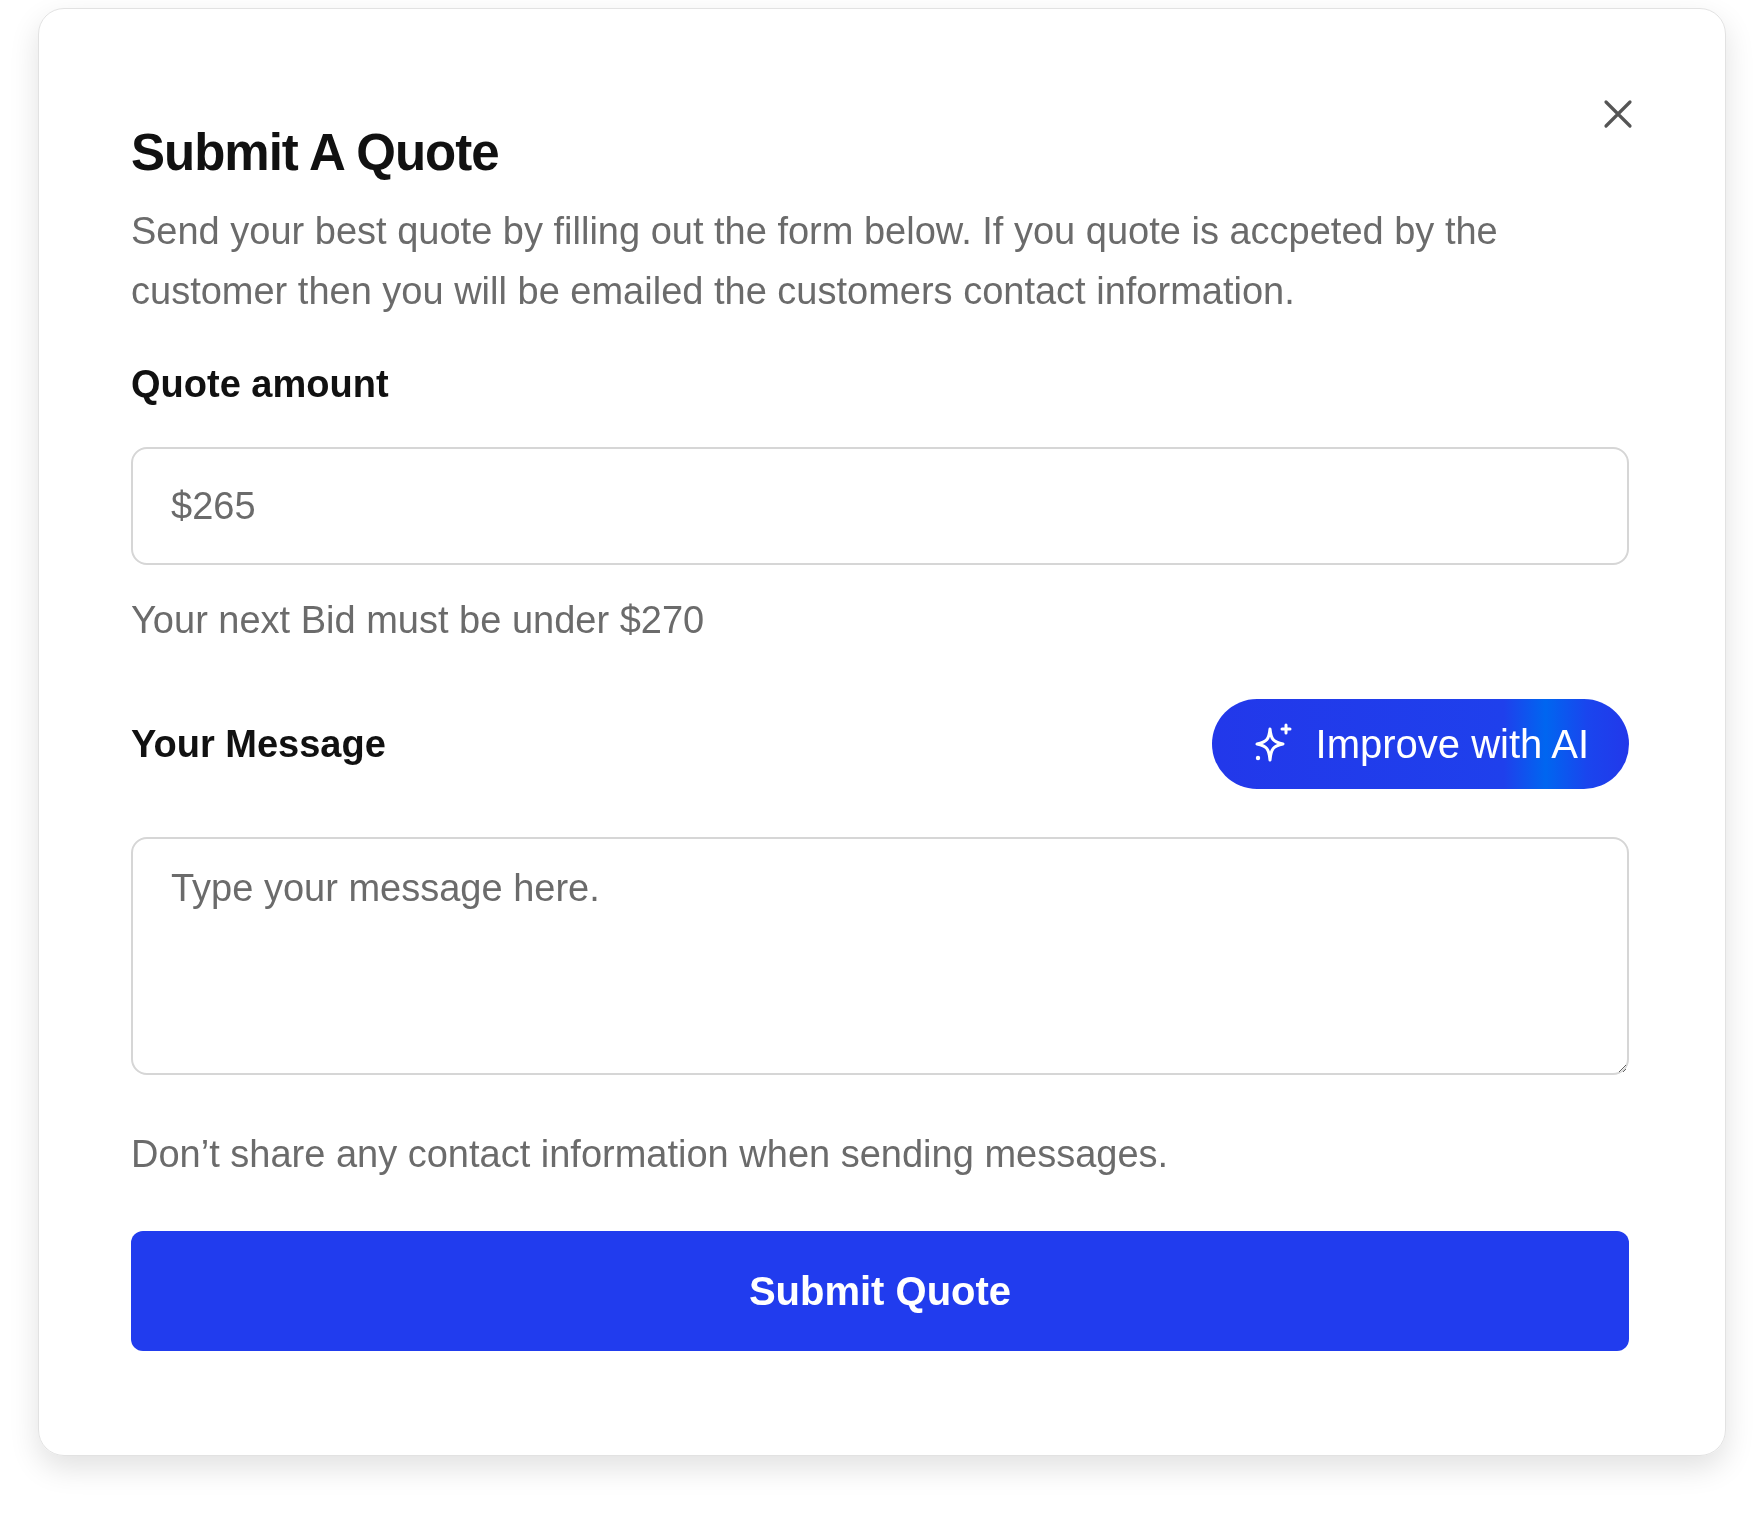 The width and height of the screenshot is (1764, 1524). Describe the element at coordinates (650, 1154) in the screenshot. I see `hint-text: Don’t share any contact information when sending messages.` at that location.